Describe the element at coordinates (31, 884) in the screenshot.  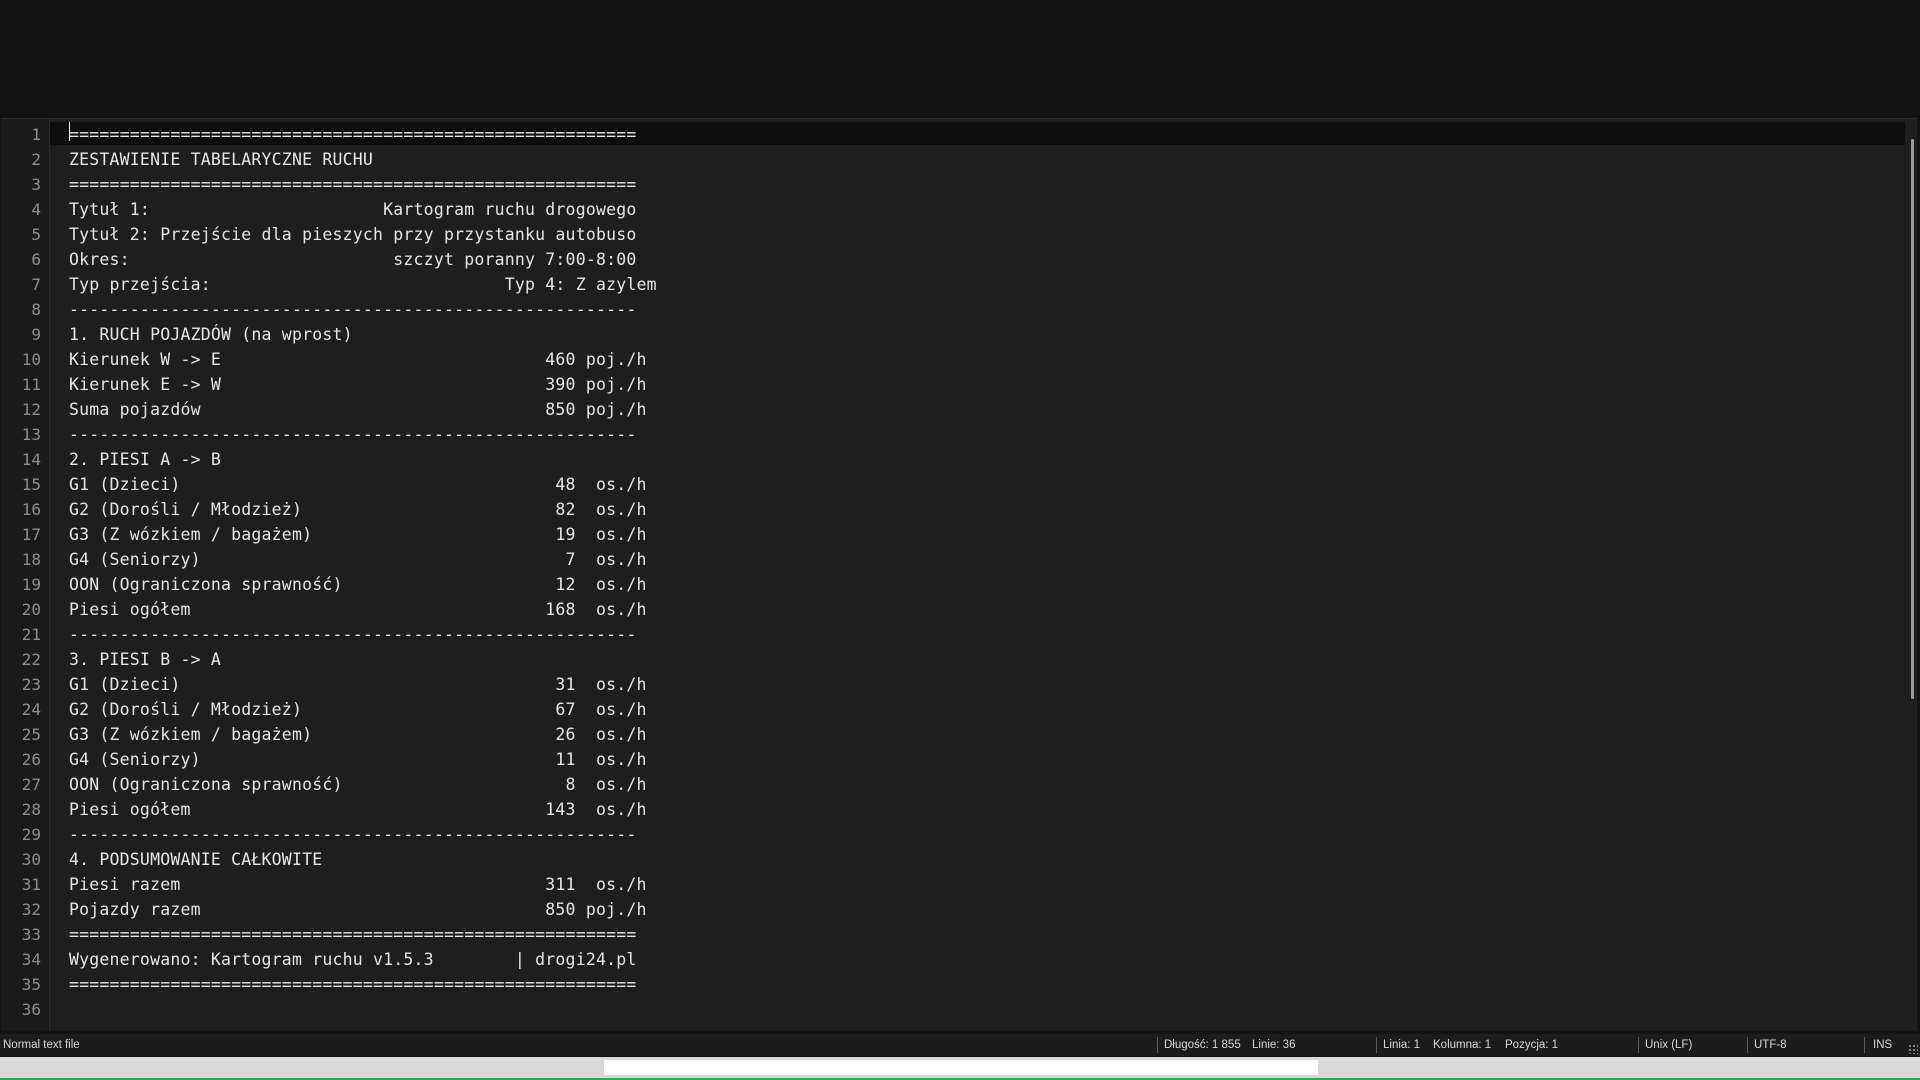
I see `line-number: 31` at that location.